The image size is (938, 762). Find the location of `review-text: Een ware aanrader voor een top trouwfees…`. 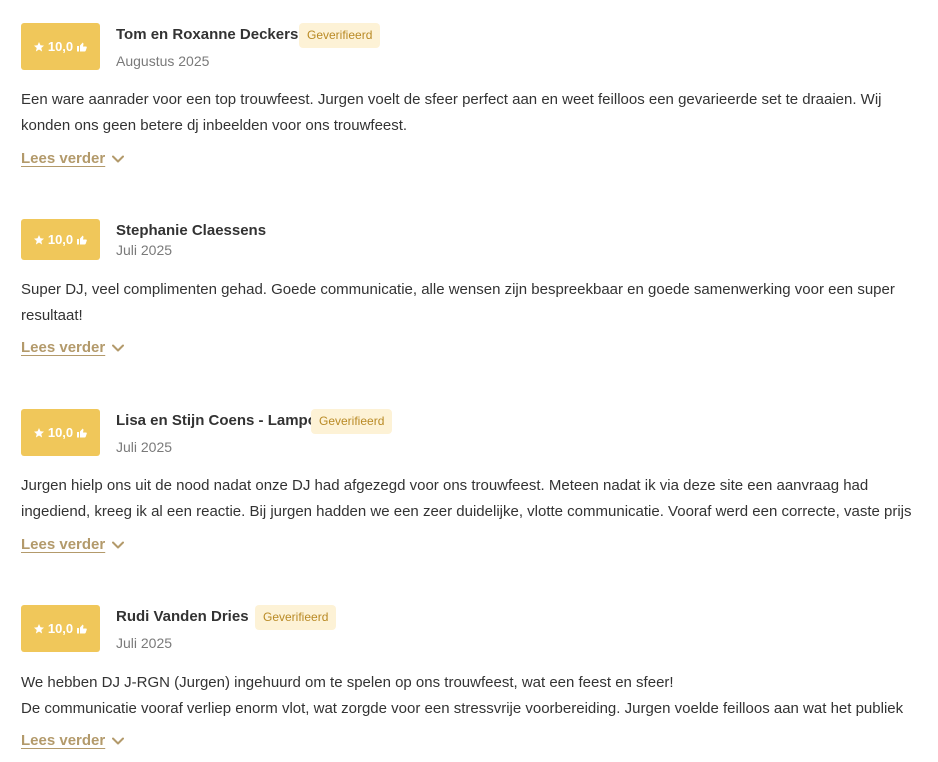

review-text: Een ware aanrader voor een top trouwfees… is located at coordinates (468, 113).